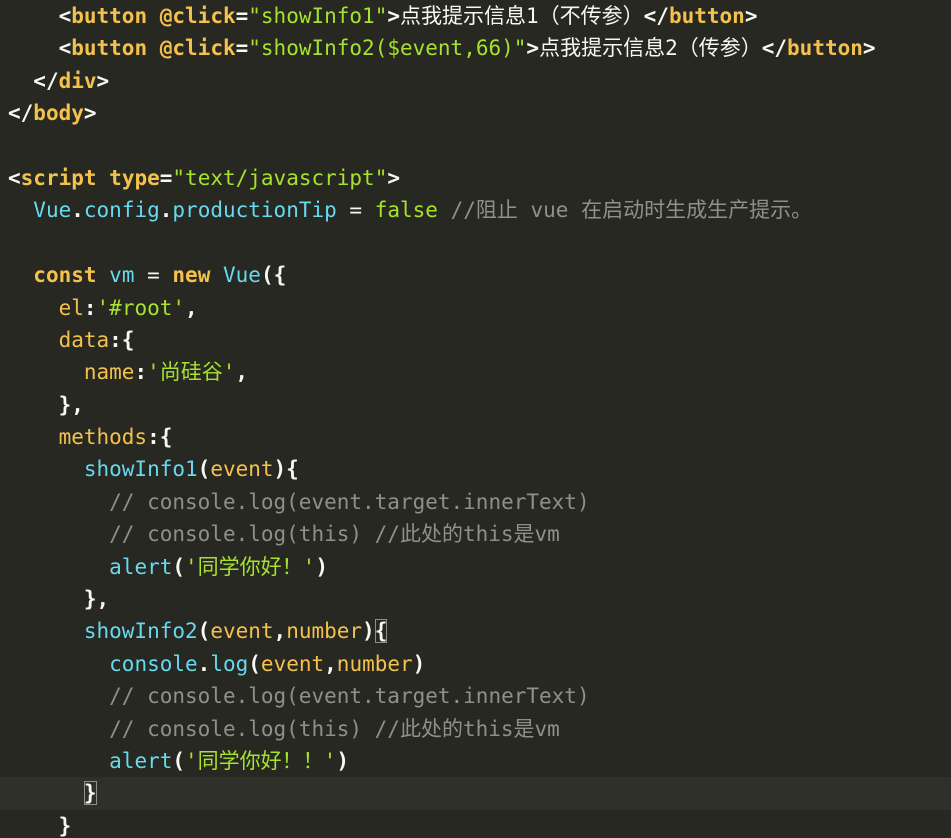 The width and height of the screenshot is (951, 838). Describe the element at coordinates (479, 761) in the screenshot. I see `code-line: alert('同学你好！！')` at that location.